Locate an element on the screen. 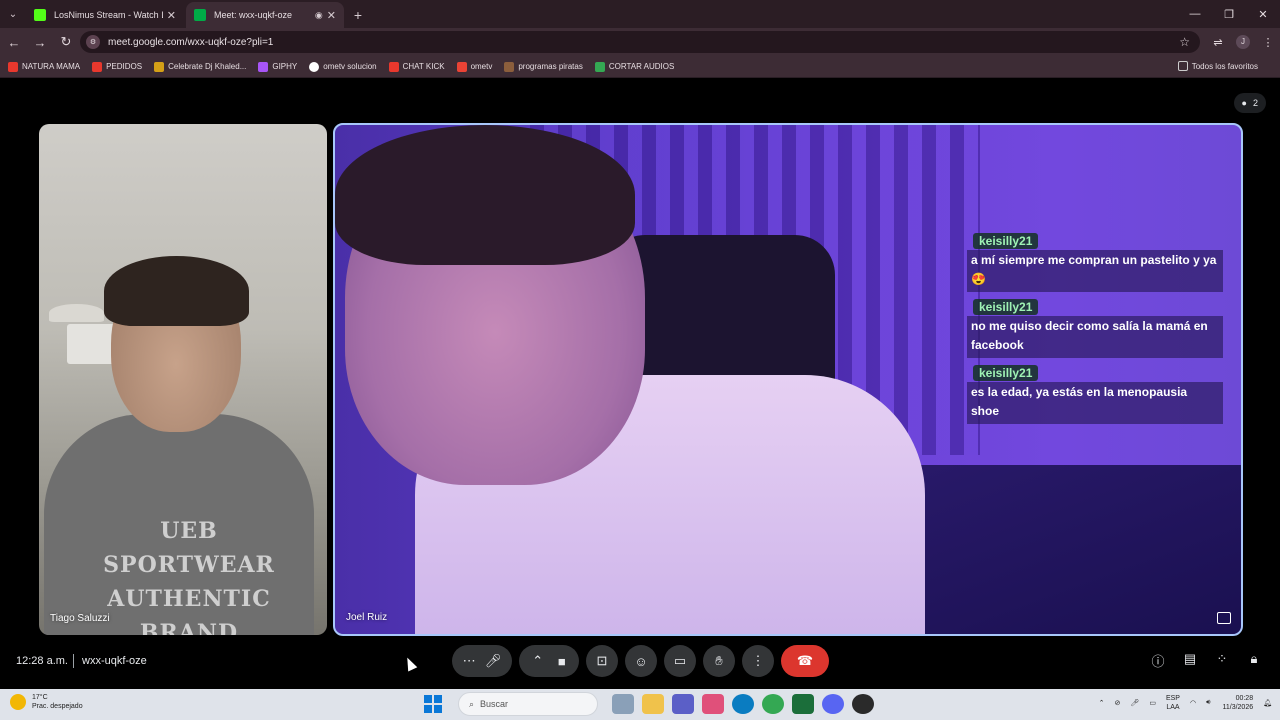 Image resolution: width=1280 pixels, height=720 pixels. clock-date: 11/3/2026 is located at coordinates (1238, 707).